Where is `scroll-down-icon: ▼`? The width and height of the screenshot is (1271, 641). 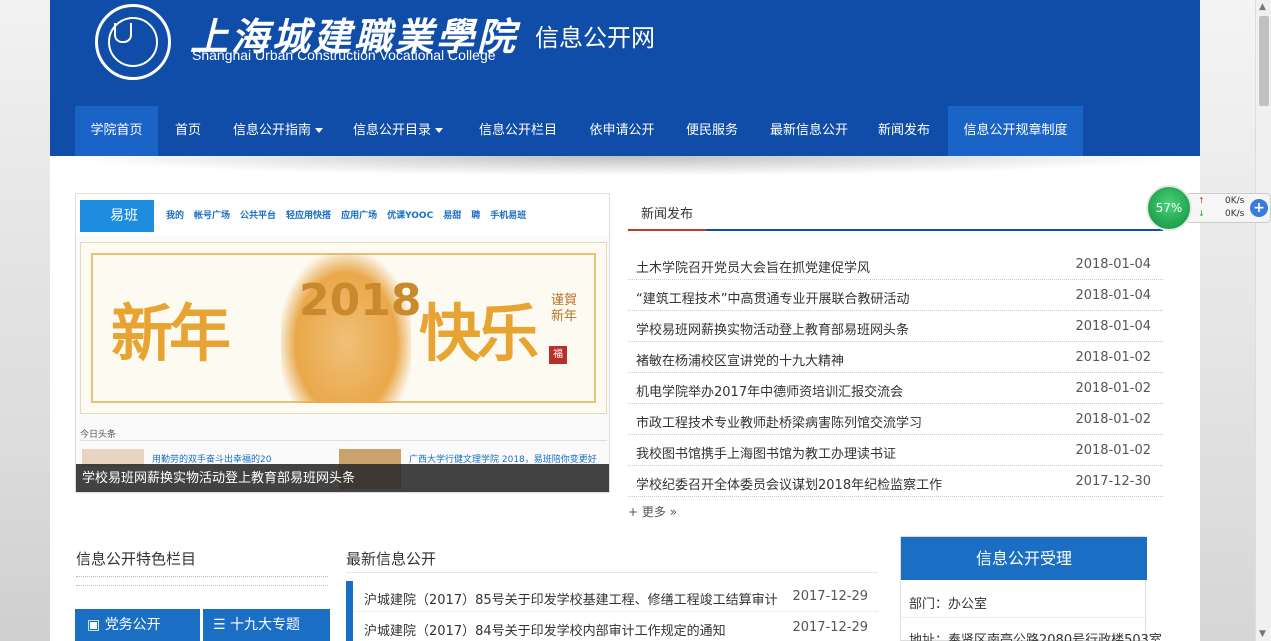
scroll-down-icon: ▼ is located at coordinates (1262, 634).